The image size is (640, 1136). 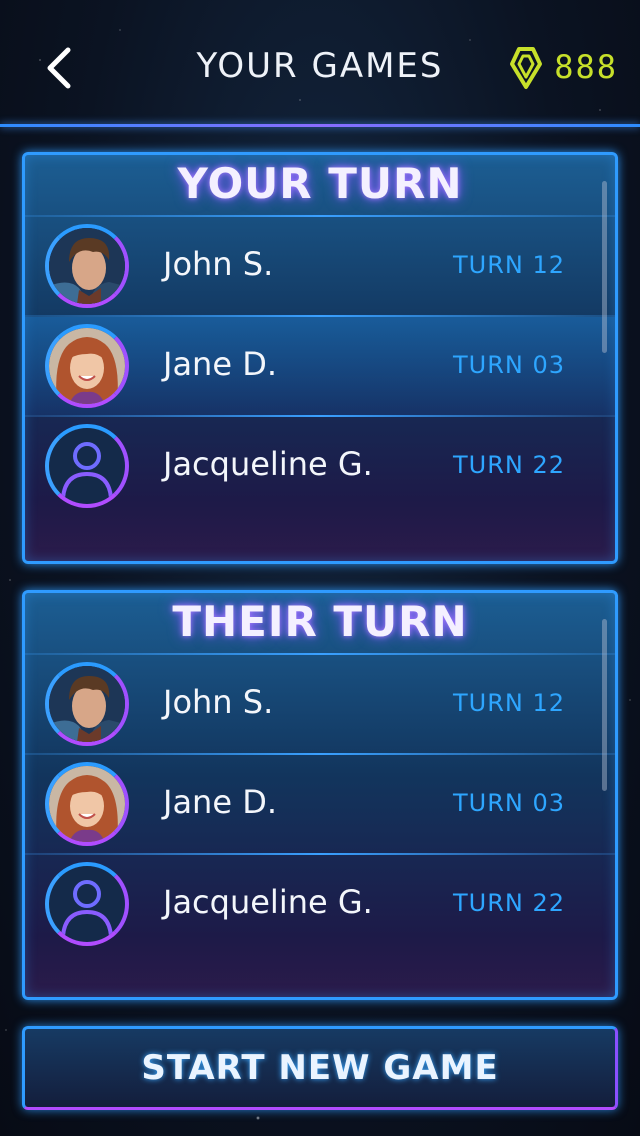 I want to click on game-row-selected: Jane D. TURN 03, so click(x=320, y=366).